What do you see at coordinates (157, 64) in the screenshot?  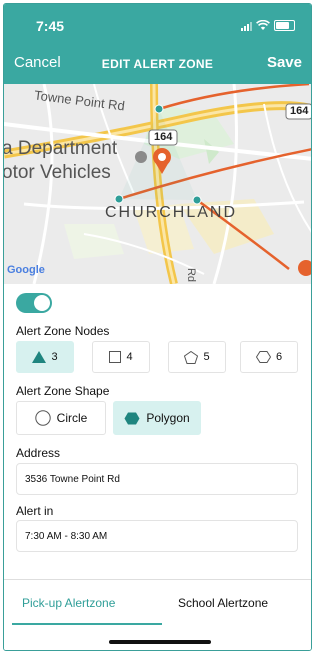 I see `page-title: EDIT ALERT ZONE` at bounding box center [157, 64].